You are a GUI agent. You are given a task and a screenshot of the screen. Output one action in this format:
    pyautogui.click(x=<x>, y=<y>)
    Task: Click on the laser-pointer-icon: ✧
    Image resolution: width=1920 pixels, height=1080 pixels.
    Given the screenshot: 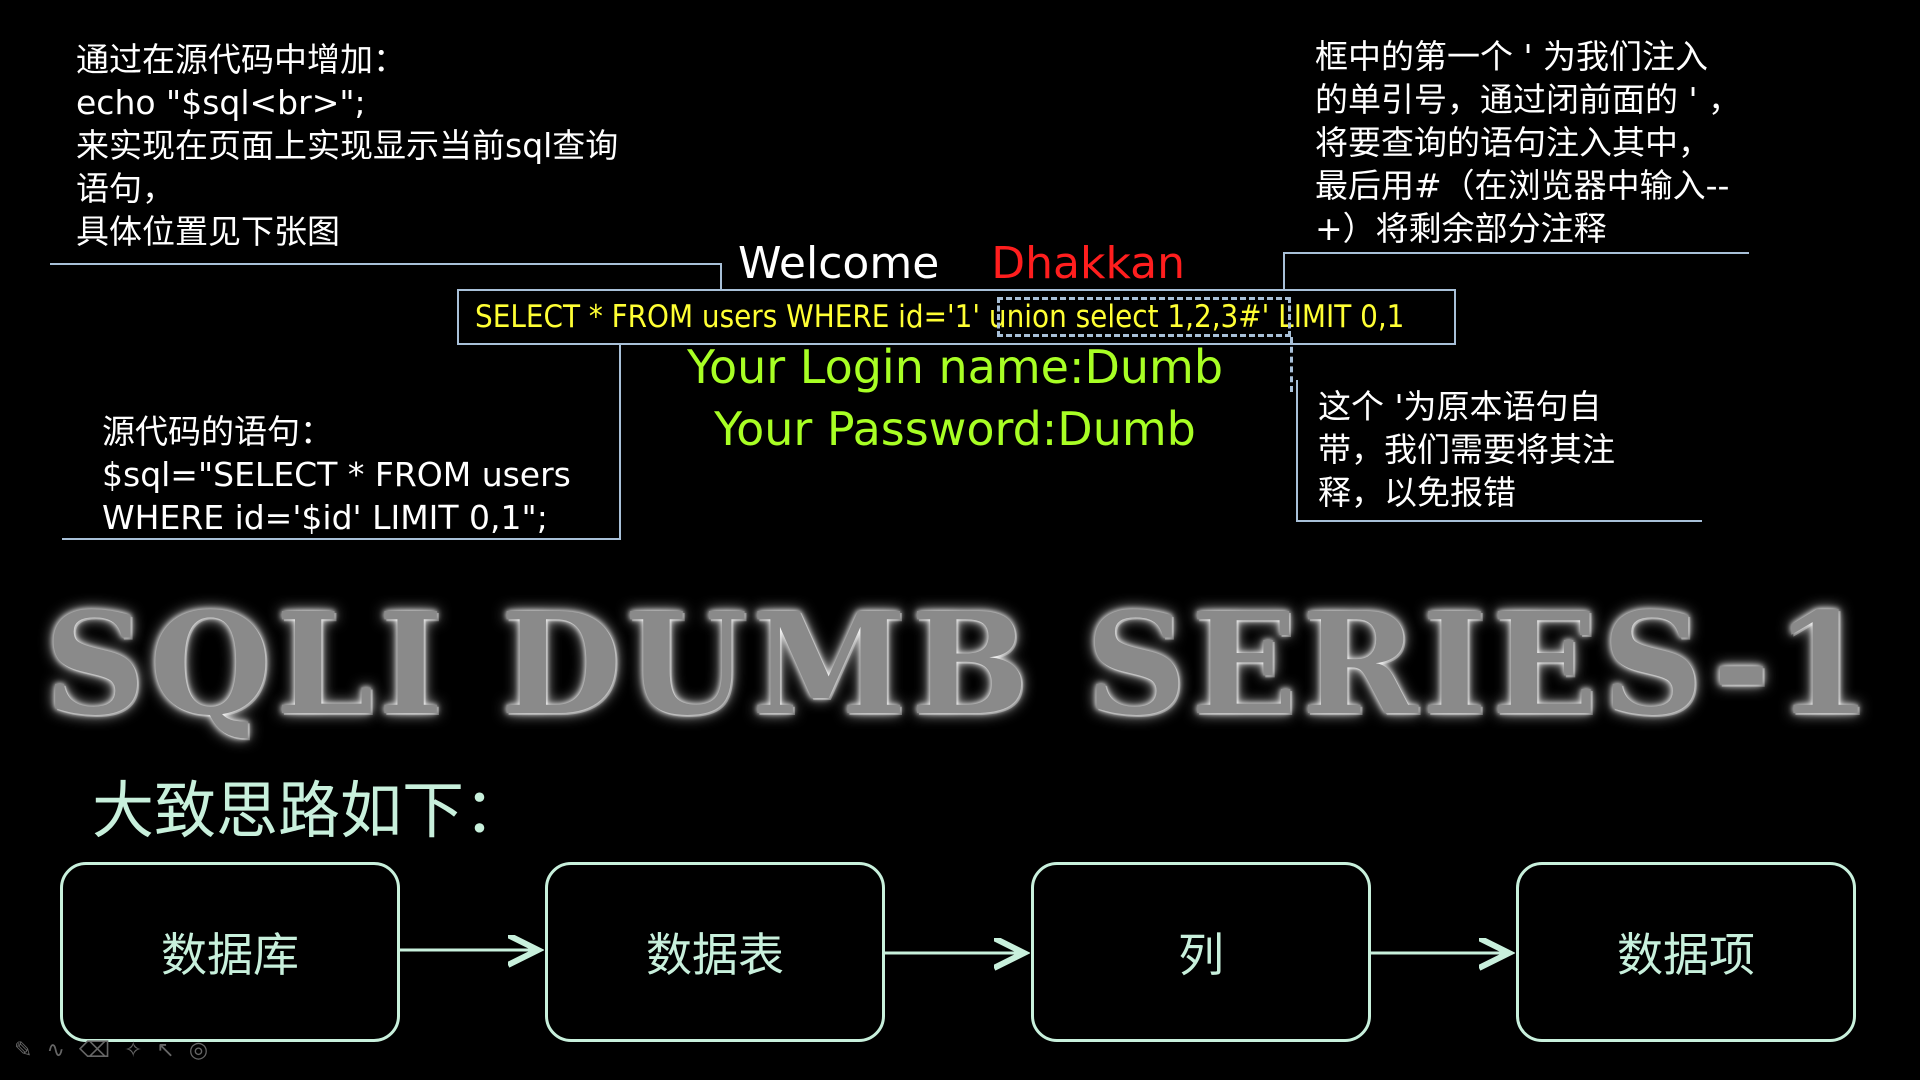 What is the action you would take?
    pyautogui.click(x=133, y=1050)
    